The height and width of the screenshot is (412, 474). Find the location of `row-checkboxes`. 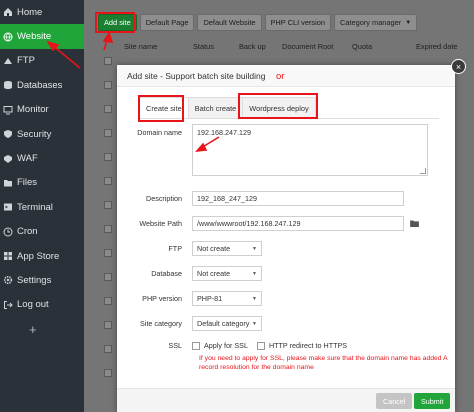

row-checkboxes is located at coordinates (108, 225).